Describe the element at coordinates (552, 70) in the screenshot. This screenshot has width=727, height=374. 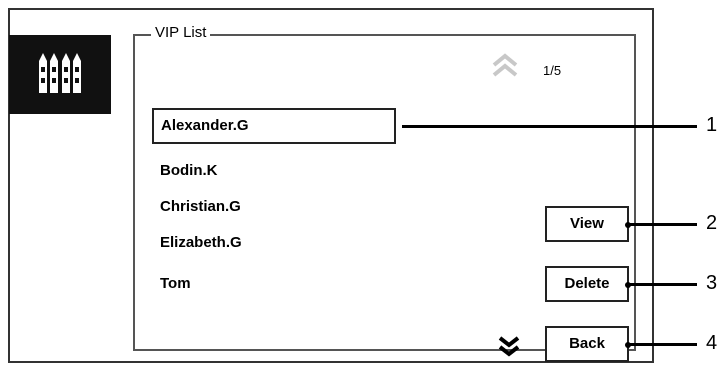
I see `page-indicator: 1/5` at that location.